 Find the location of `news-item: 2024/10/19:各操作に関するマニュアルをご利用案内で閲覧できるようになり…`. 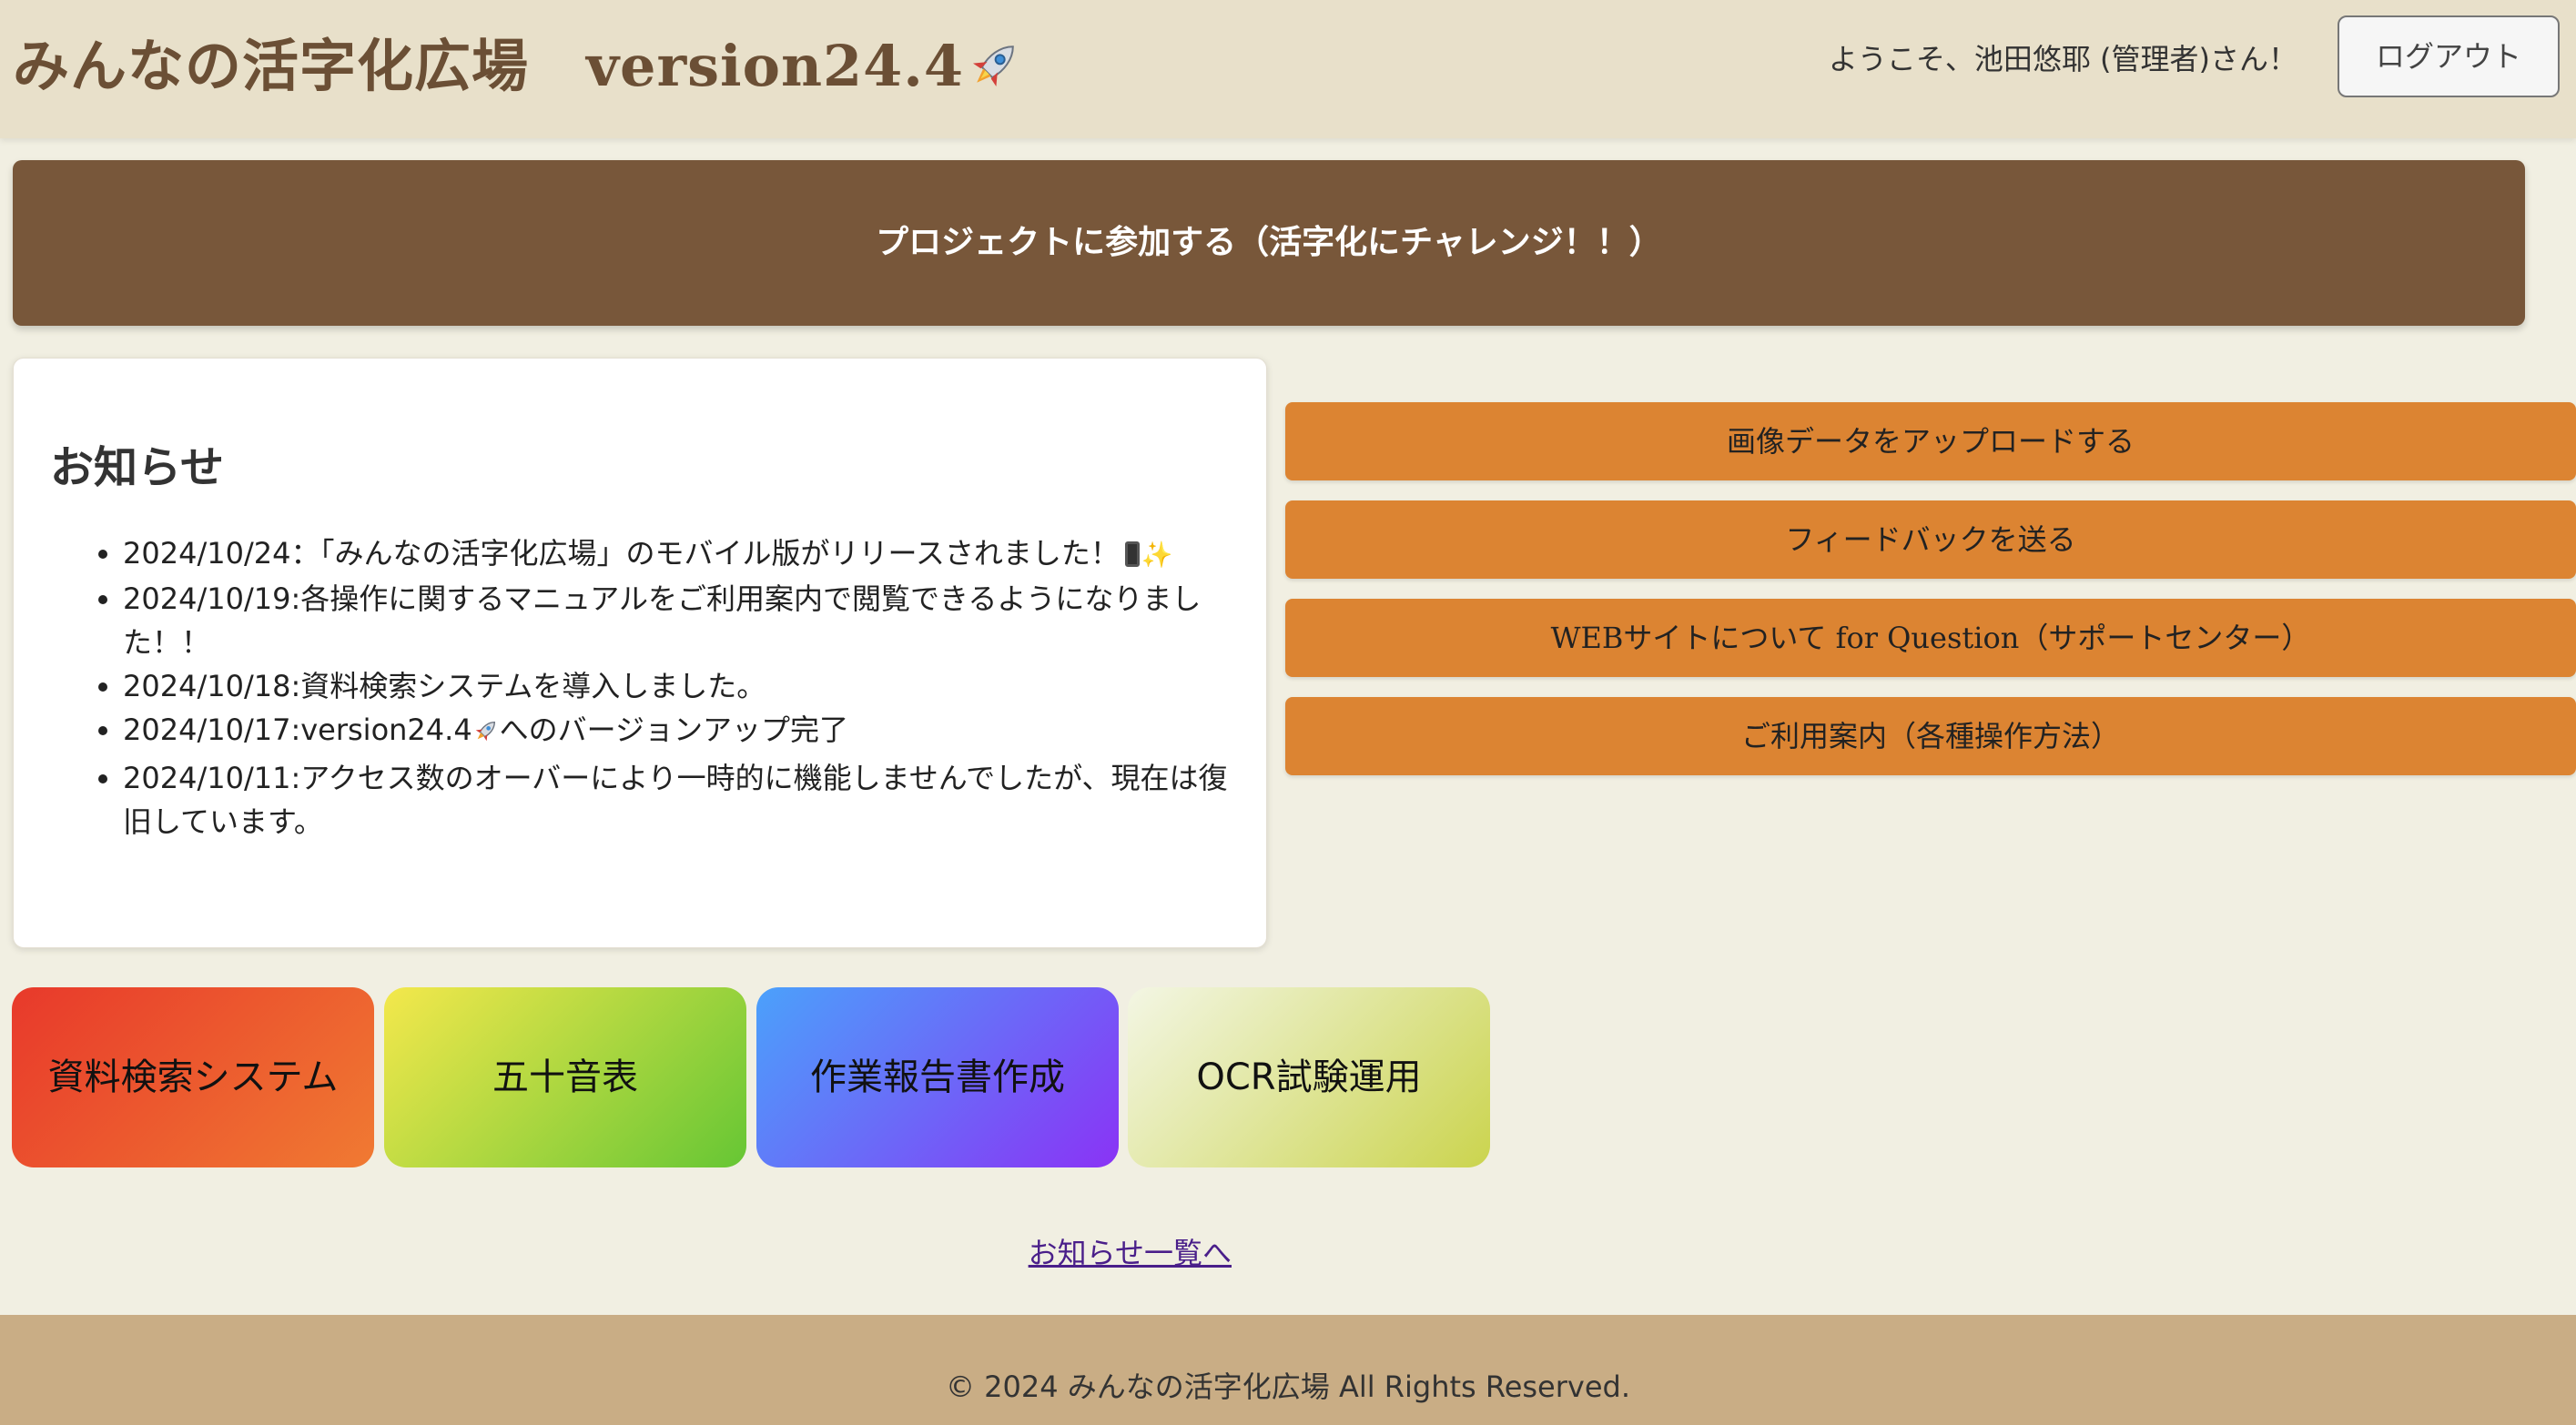

news-item: 2024/10/19:各操作に関するマニュアルをご利用案内で閲覧できるようになり… is located at coordinates (683, 620).